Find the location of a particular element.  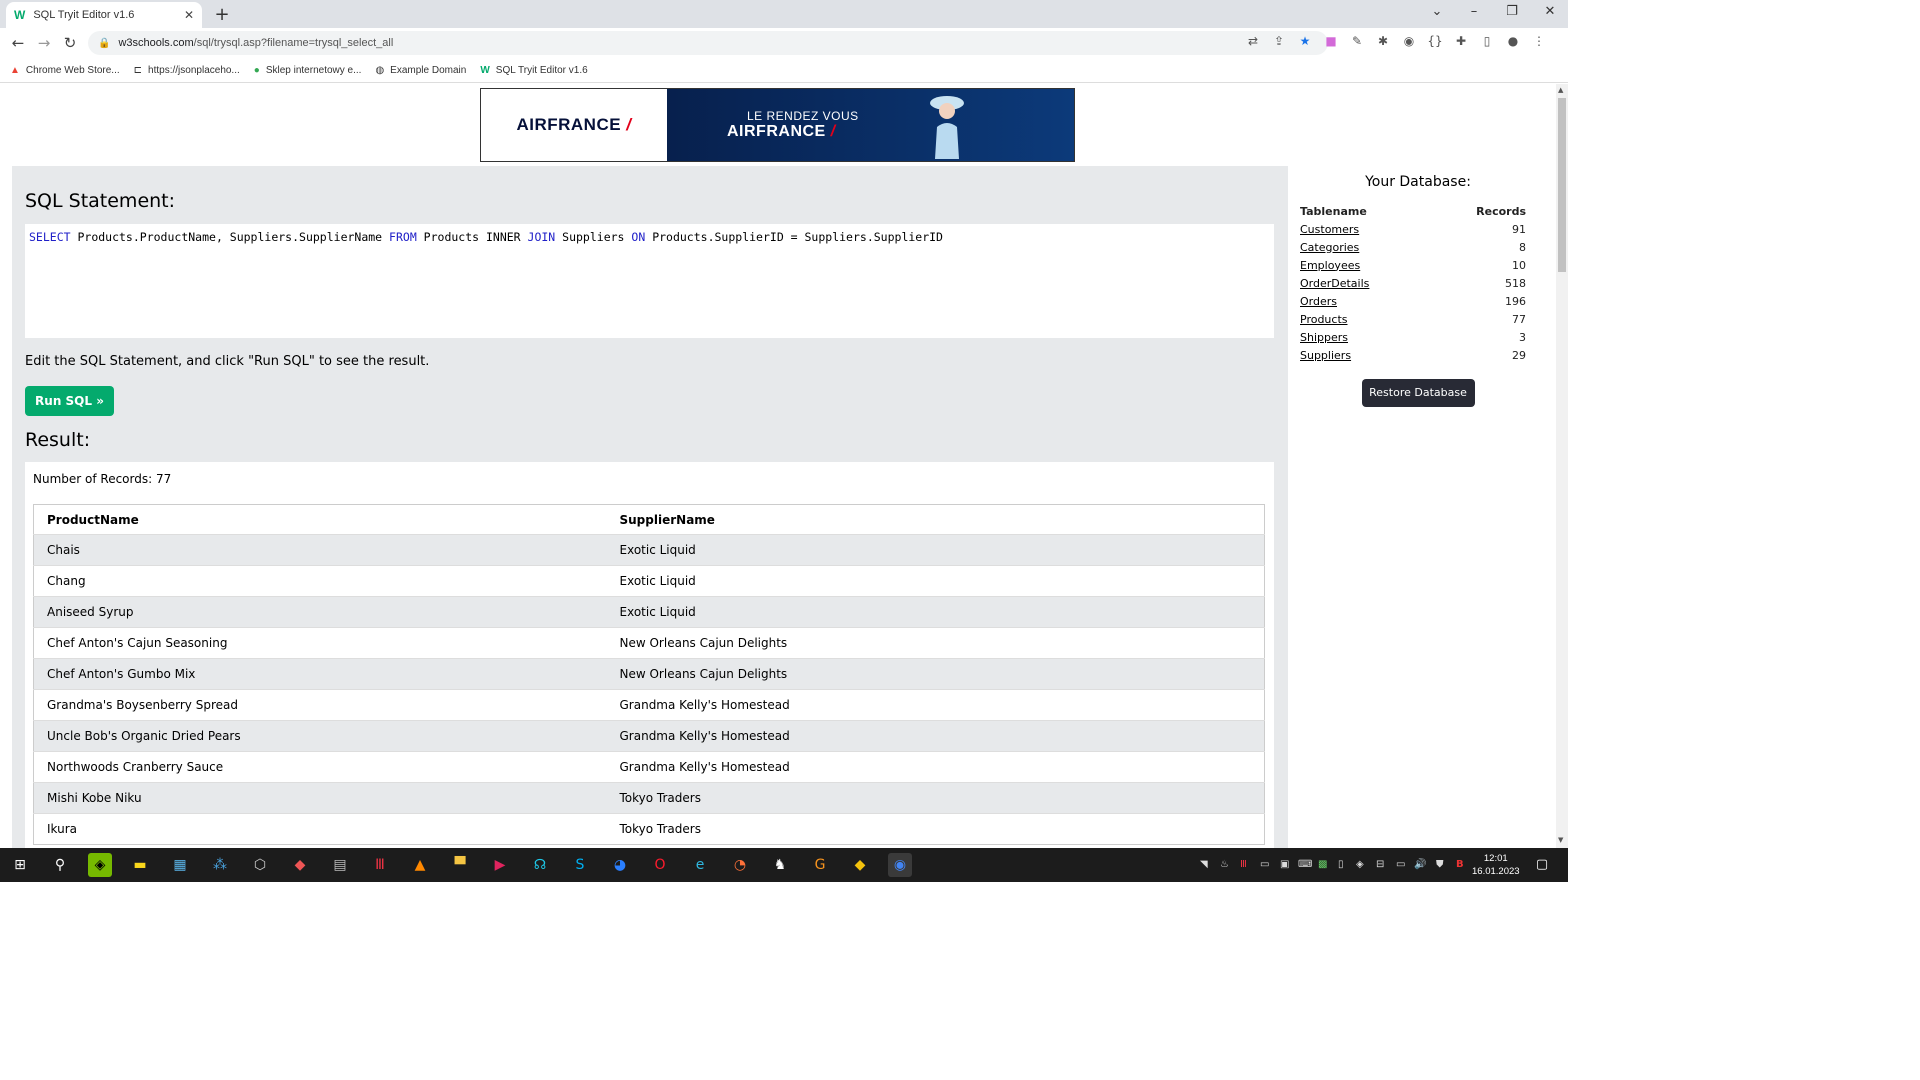

product-name-cell: Northwoods Cranberry Sauce is located at coordinates (320, 767).